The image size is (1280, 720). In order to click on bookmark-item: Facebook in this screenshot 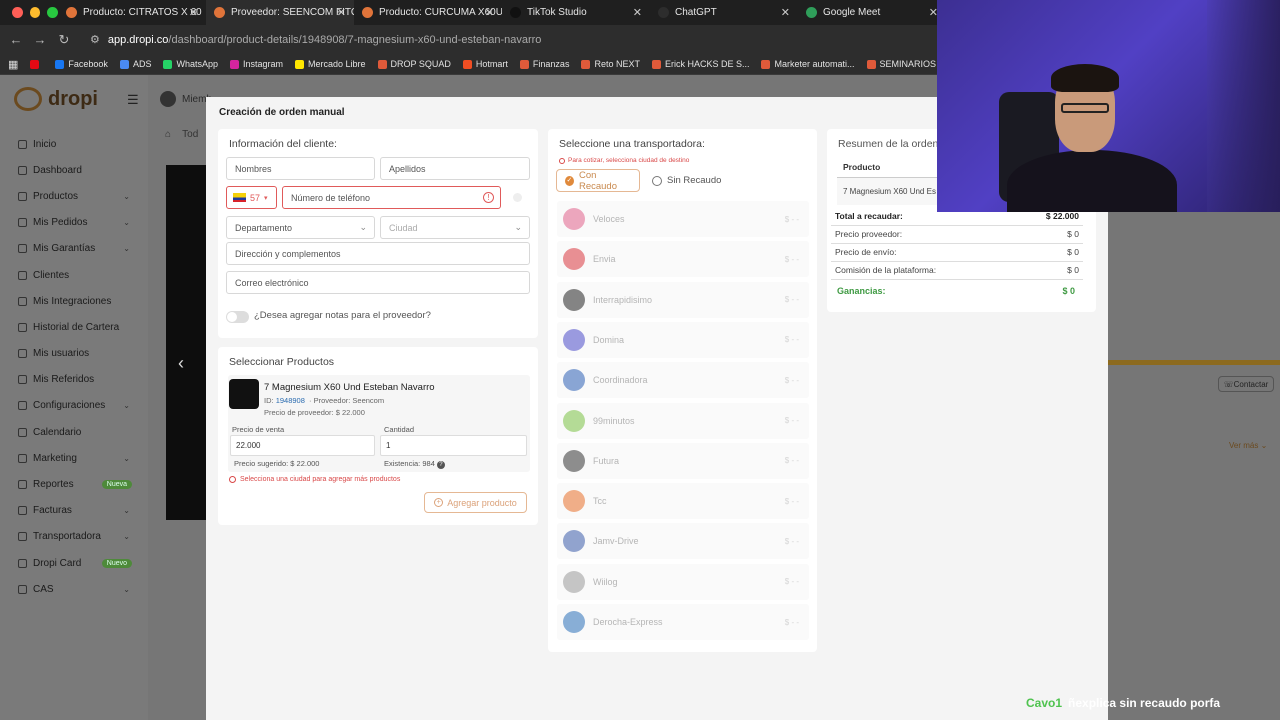, I will do `click(81, 64)`.